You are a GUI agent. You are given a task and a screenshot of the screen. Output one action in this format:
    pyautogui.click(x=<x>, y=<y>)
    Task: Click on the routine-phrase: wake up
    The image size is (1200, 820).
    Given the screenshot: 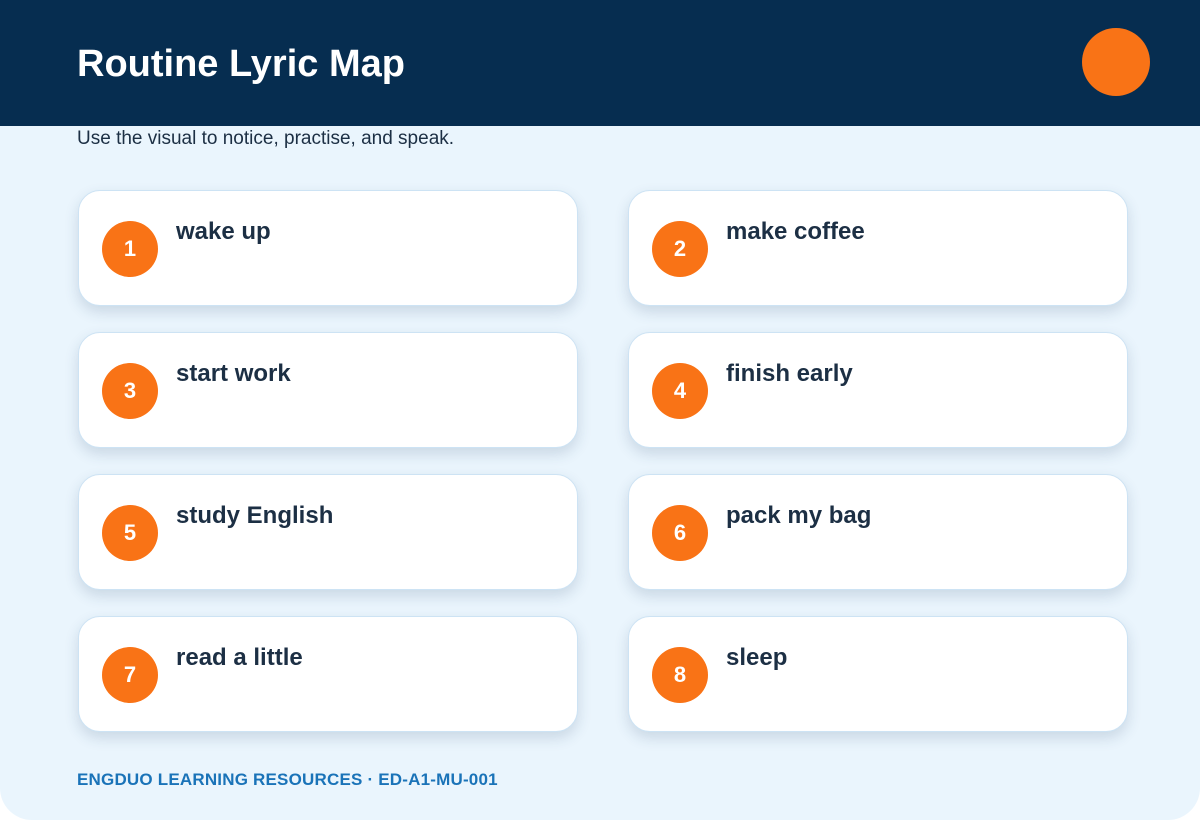 What is the action you would take?
    pyautogui.click(x=223, y=231)
    